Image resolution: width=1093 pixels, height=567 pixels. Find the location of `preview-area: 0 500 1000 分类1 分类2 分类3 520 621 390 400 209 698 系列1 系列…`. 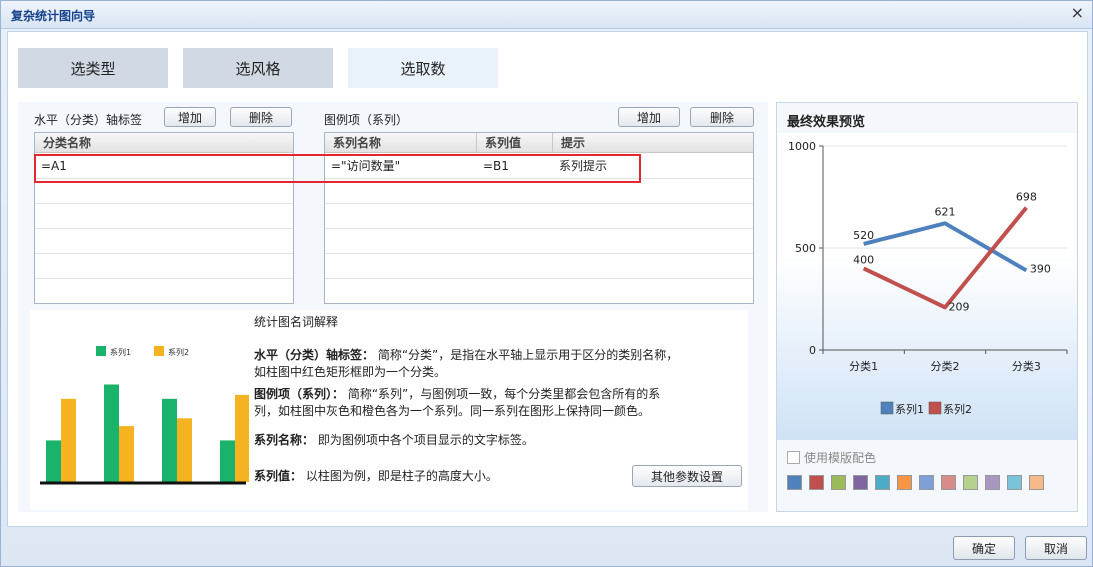

preview-area: 0 500 1000 分类1 分类2 分类3 520 621 390 400 209 698 系列1 系列… is located at coordinates (927, 286).